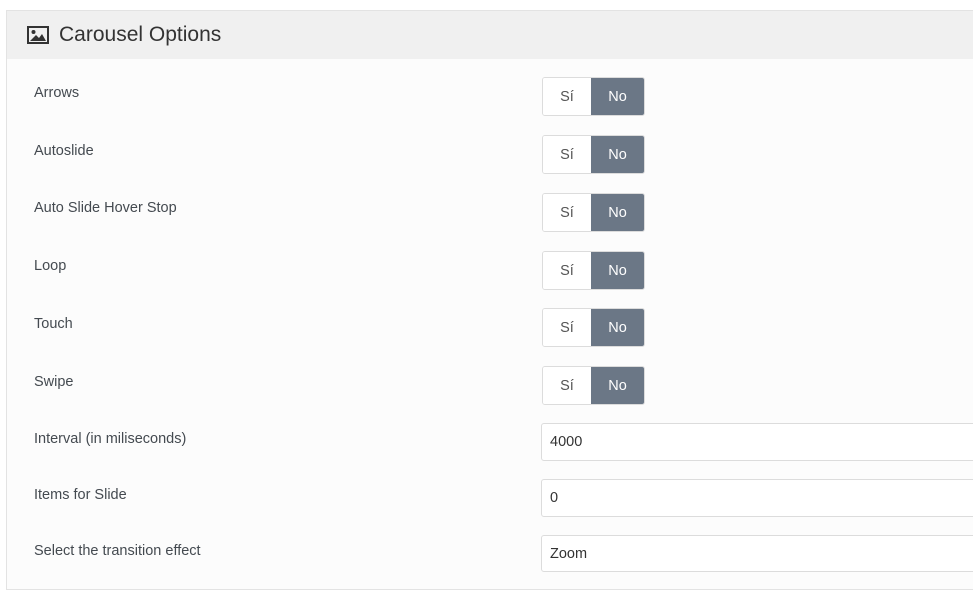 The height and width of the screenshot is (611, 973). I want to click on label-touch: Touch, so click(53, 324).